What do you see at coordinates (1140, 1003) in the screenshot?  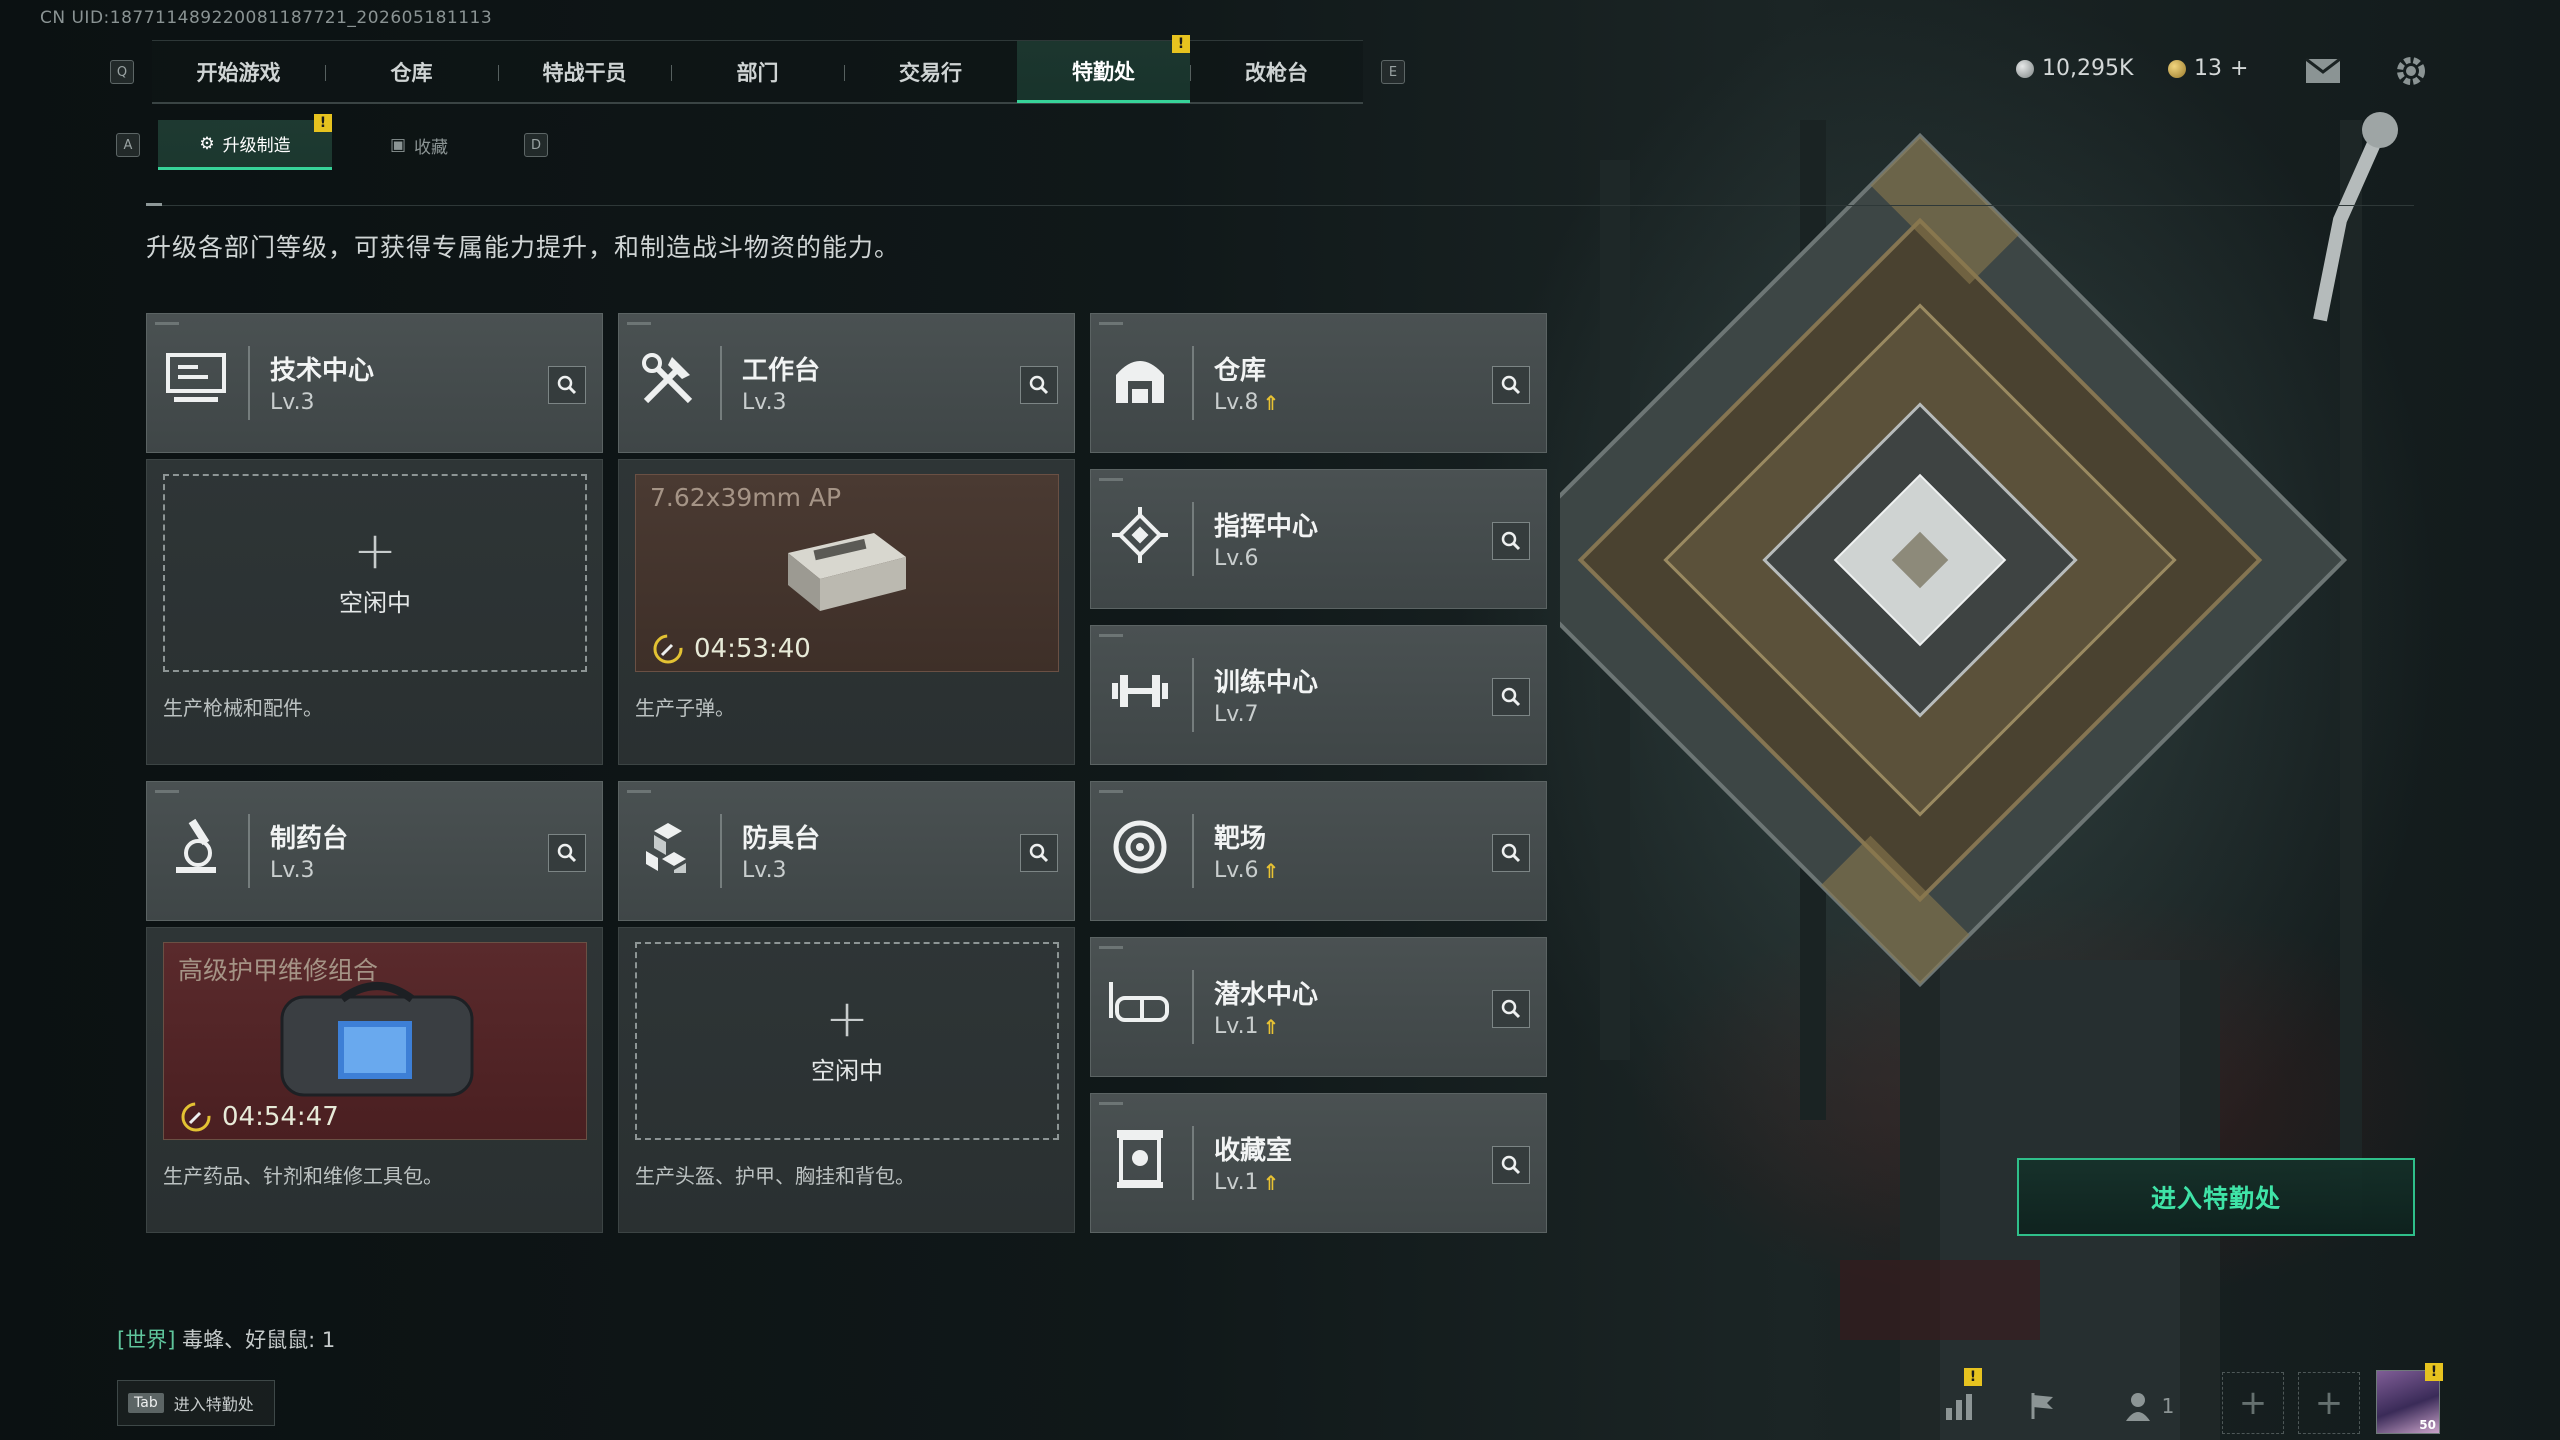 I see `diving-mask-icon` at bounding box center [1140, 1003].